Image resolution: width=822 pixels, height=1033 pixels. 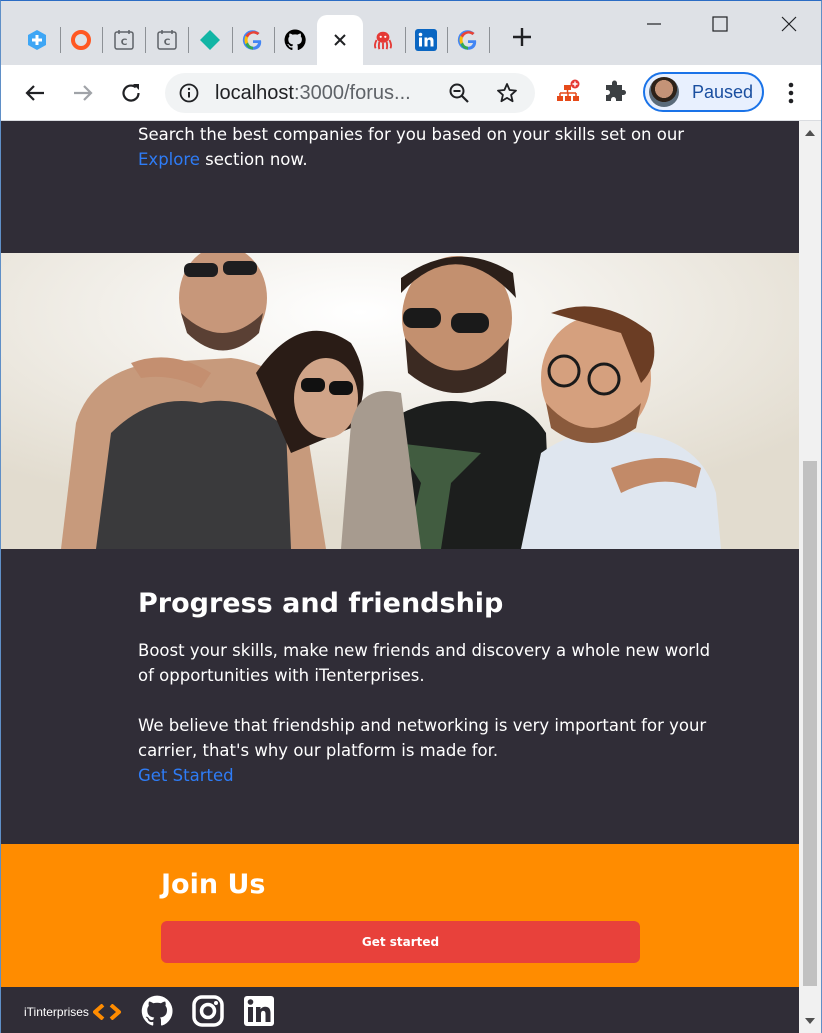 I want to click on reload-icon, so click(x=131, y=93).